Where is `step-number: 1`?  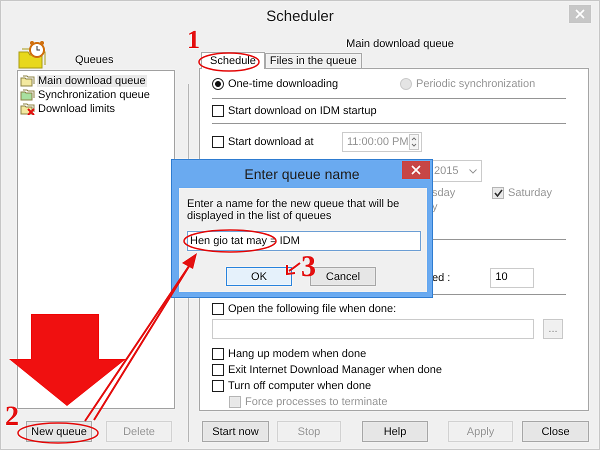 step-number: 1 is located at coordinates (193, 40).